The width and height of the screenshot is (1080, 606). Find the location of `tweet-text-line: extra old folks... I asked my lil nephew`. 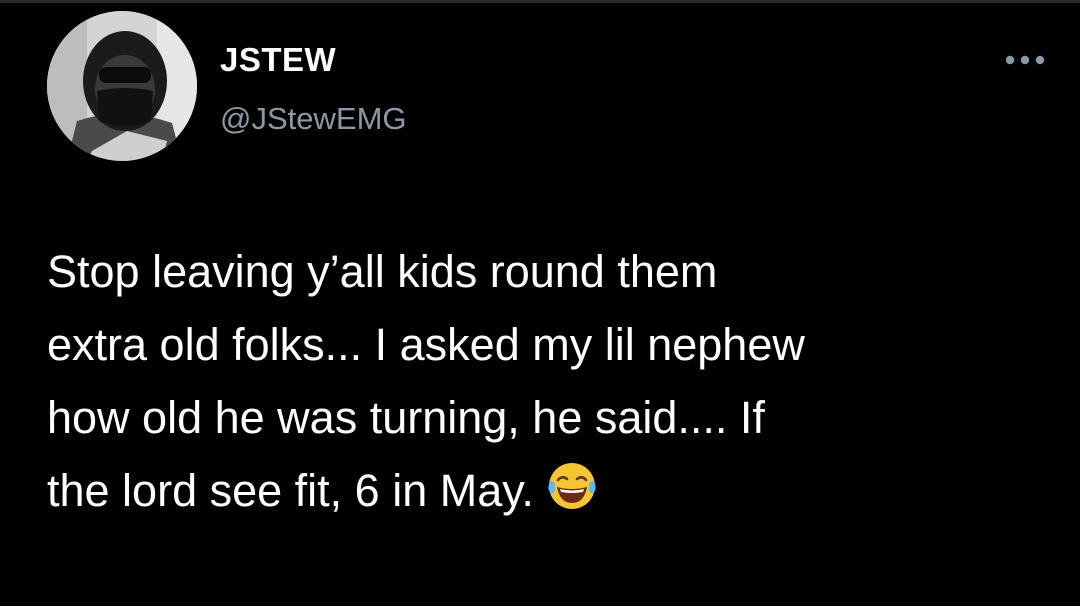

tweet-text-line: extra old folks... I asked my lil nephew is located at coordinates (426, 344).